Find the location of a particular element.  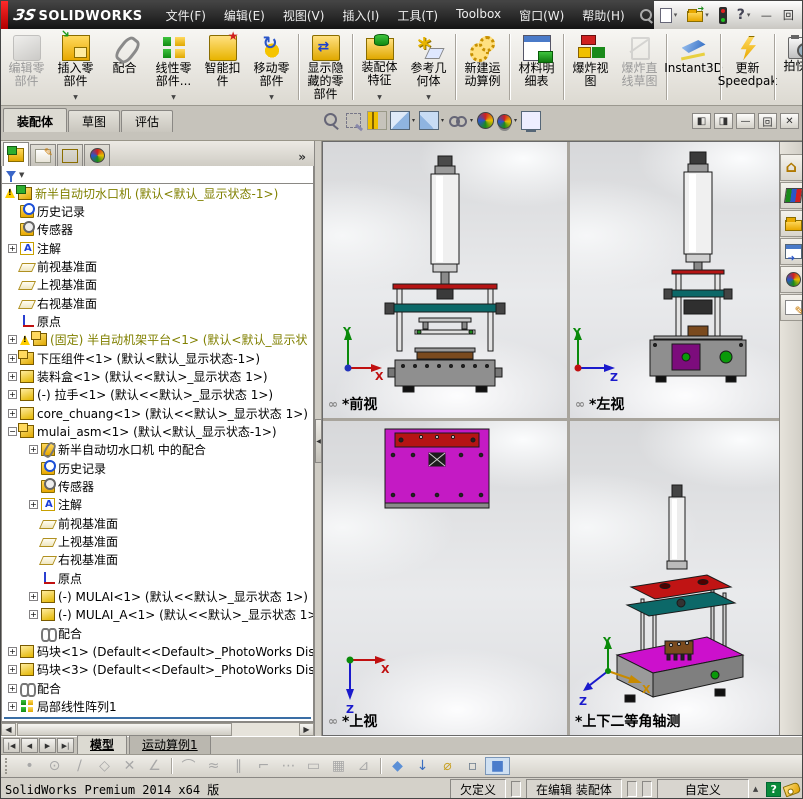

view-palette-tab is located at coordinates (791, 251).